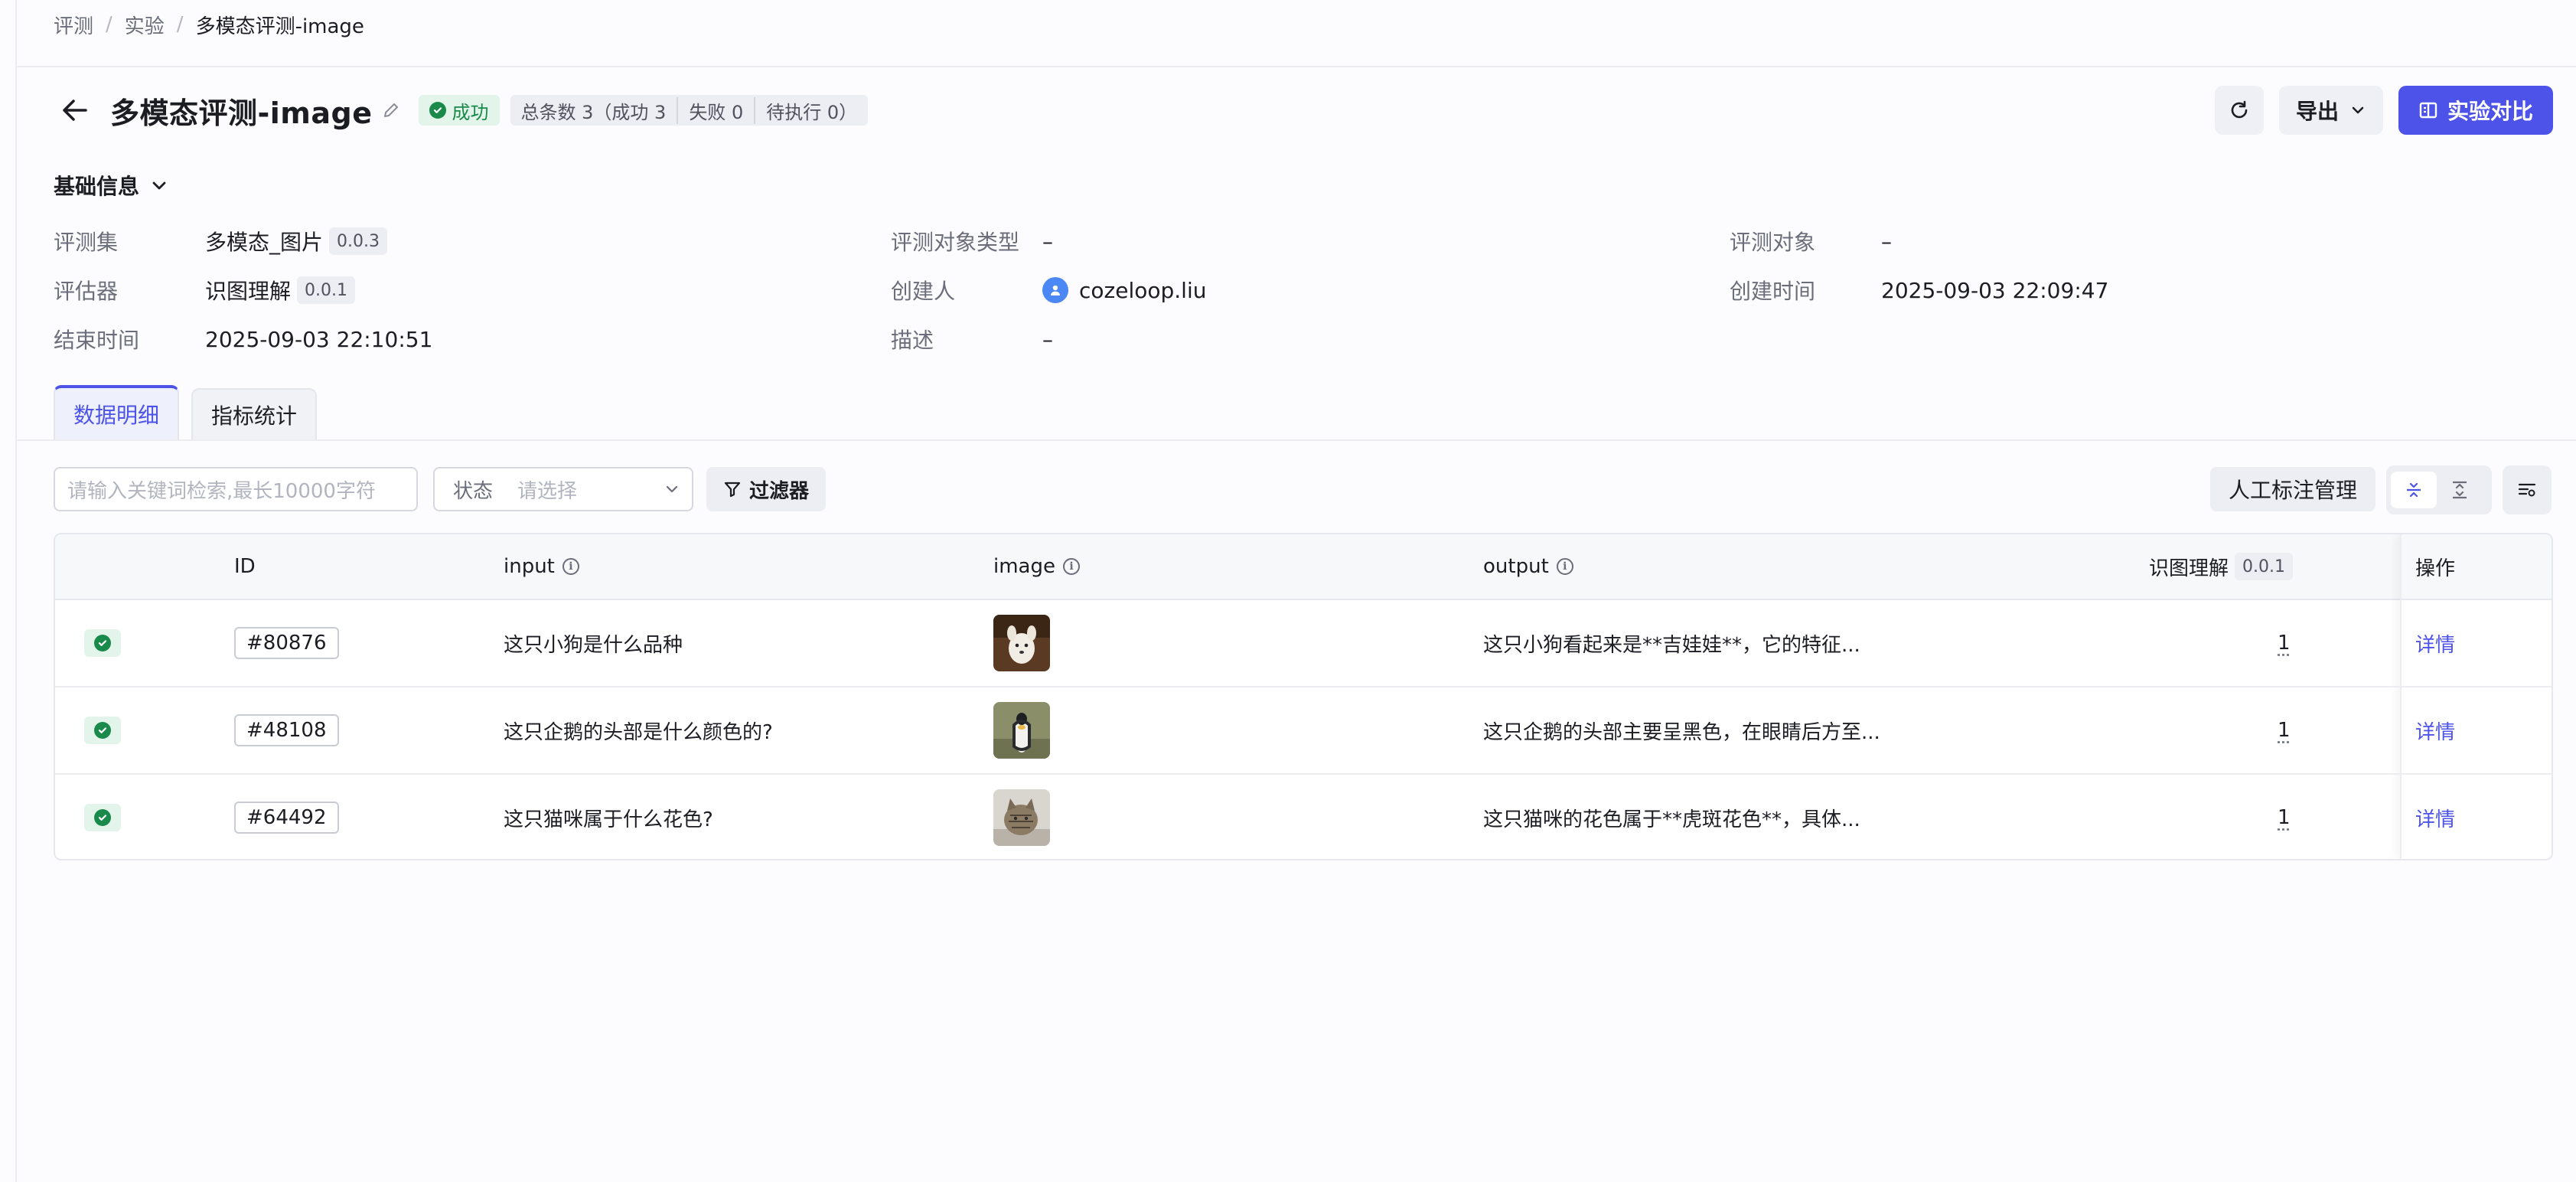  I want to click on info-description: 描述 –, so click(972, 339).